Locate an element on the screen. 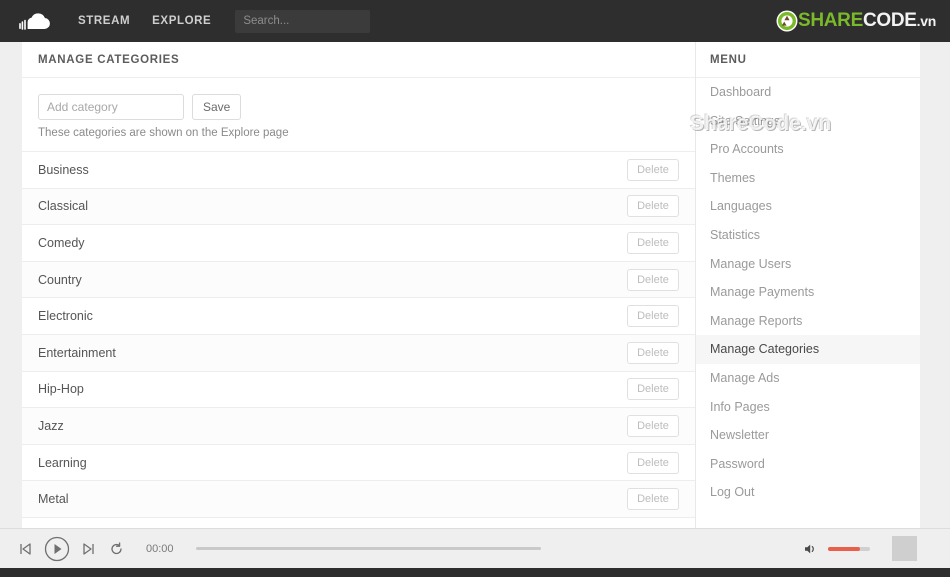 The width and height of the screenshot is (950, 577). top-navigation-bar: STREAM EXPLORE SHARE CODE .vn is located at coordinates (475, 21).